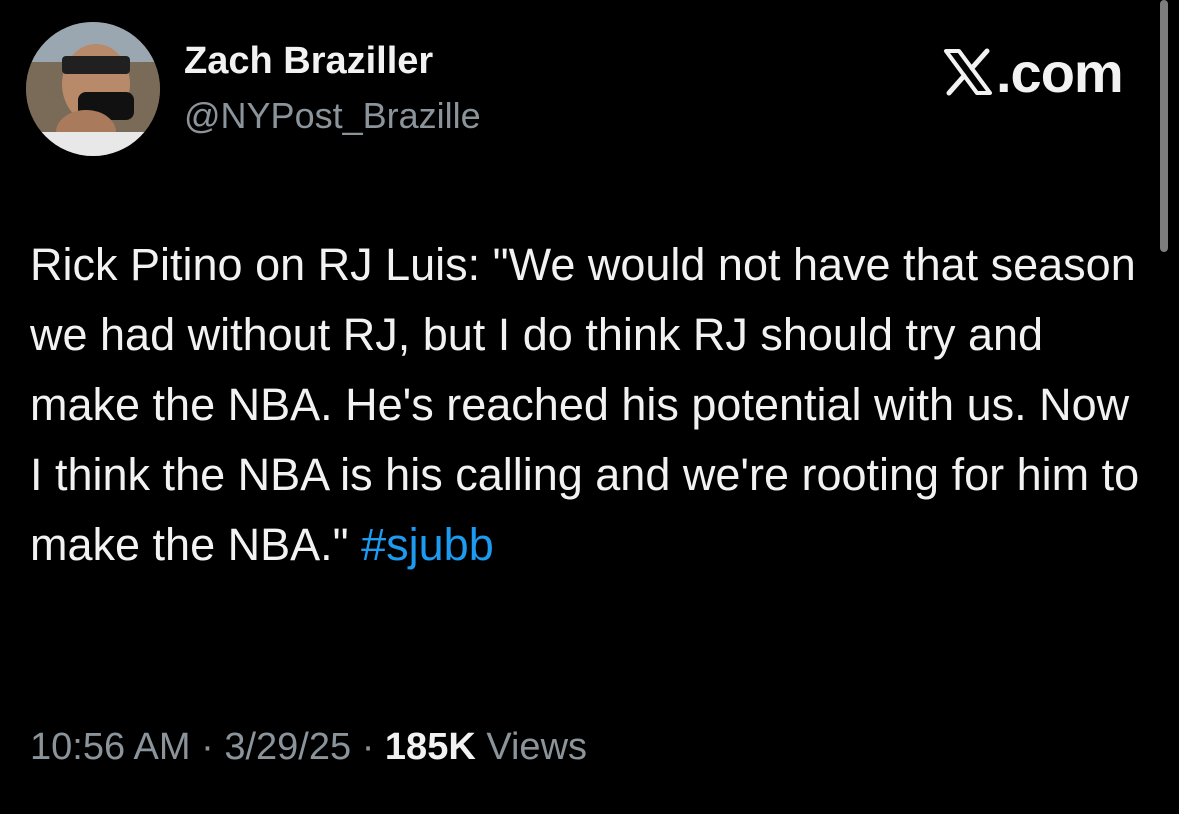  Describe the element at coordinates (308, 61) in the screenshot. I see `author-name: Zach Braziller` at that location.